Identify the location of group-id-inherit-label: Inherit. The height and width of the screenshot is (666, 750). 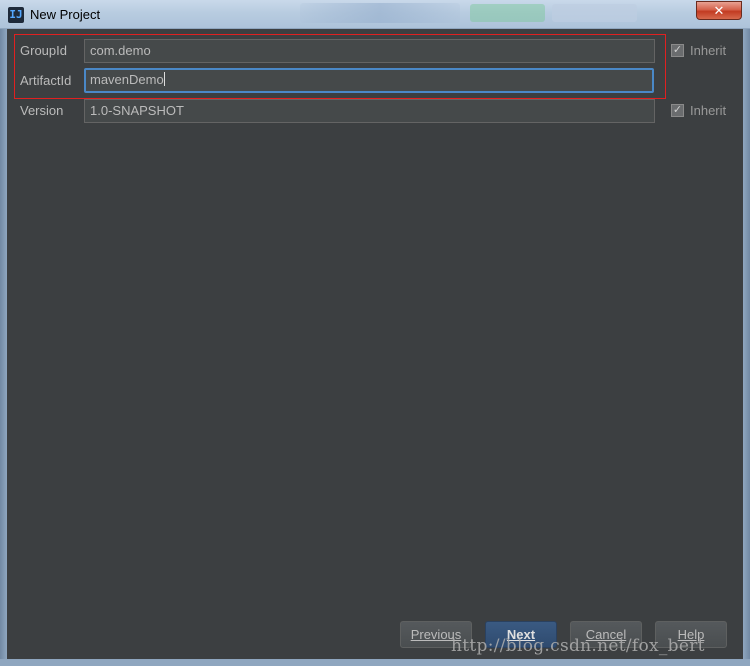
(708, 50).